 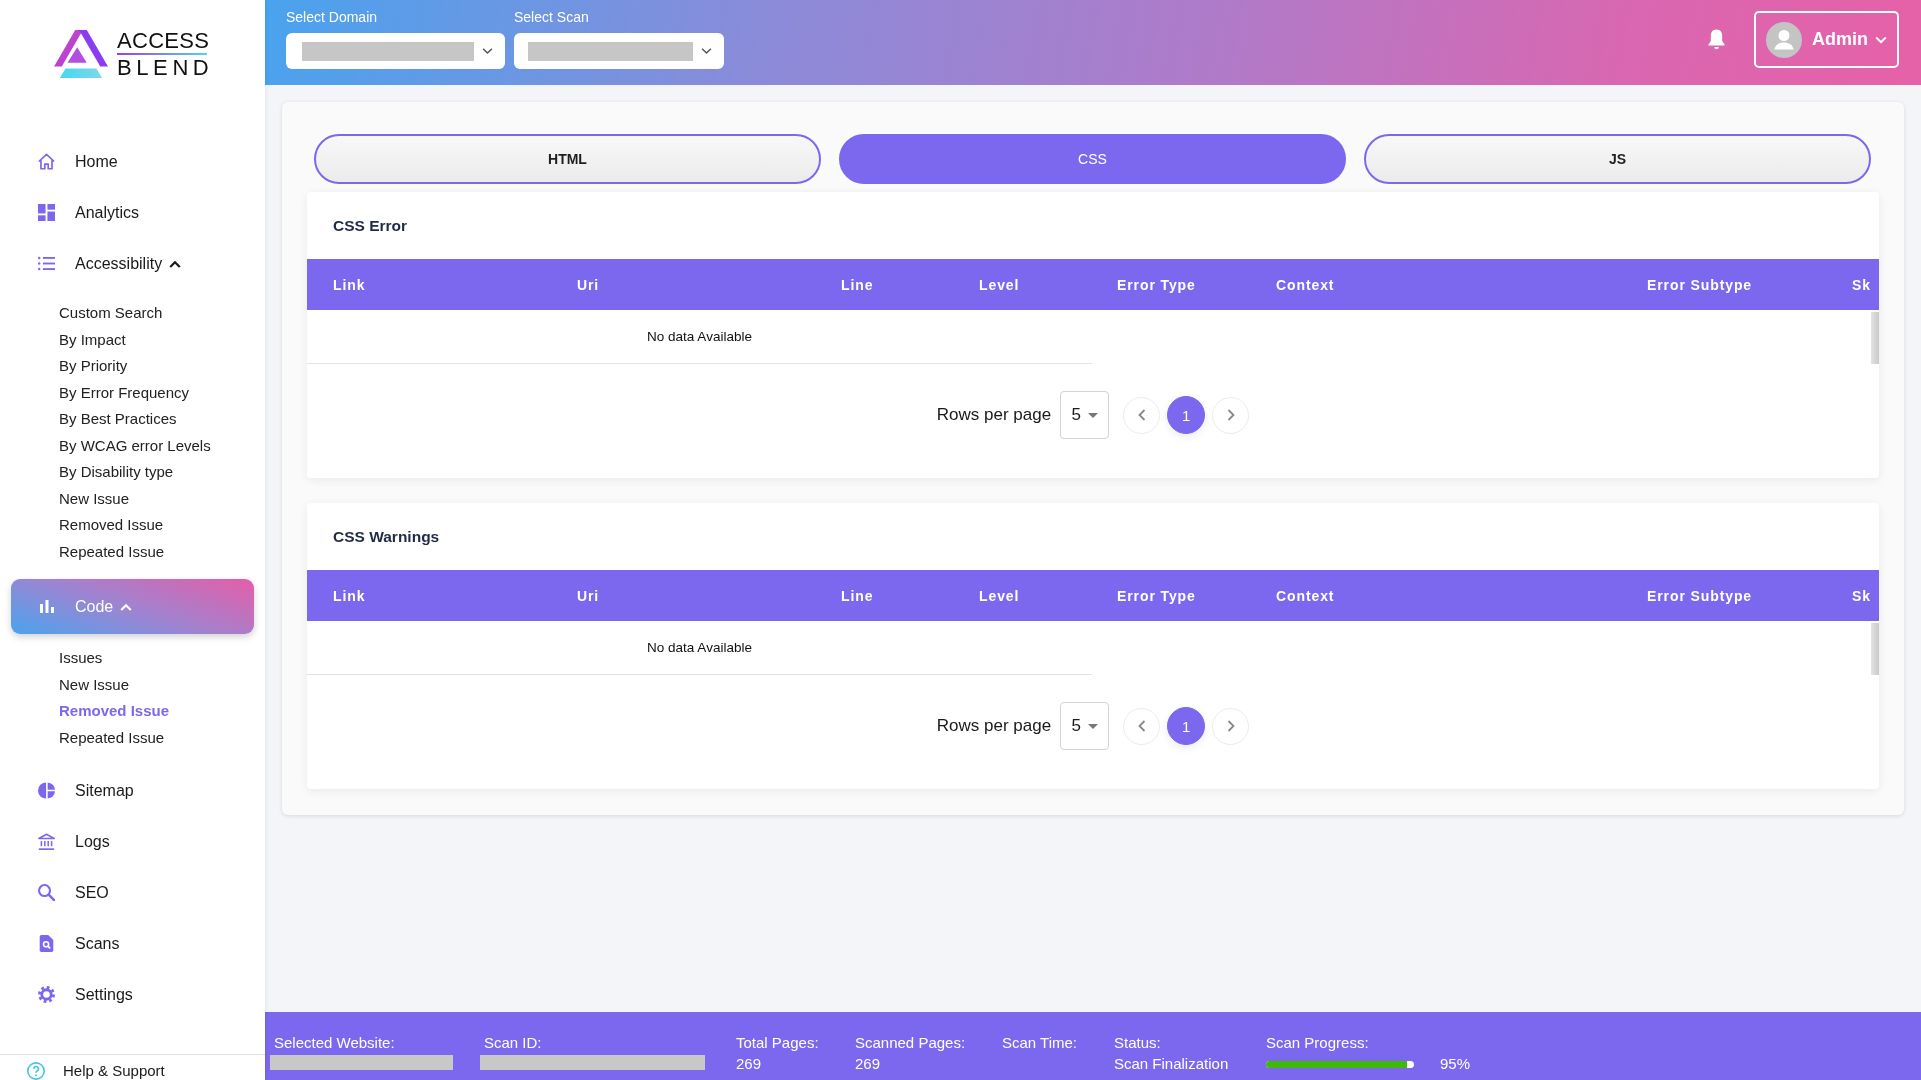 I want to click on sidebar-subitem: Custom Search, so click(x=111, y=313).